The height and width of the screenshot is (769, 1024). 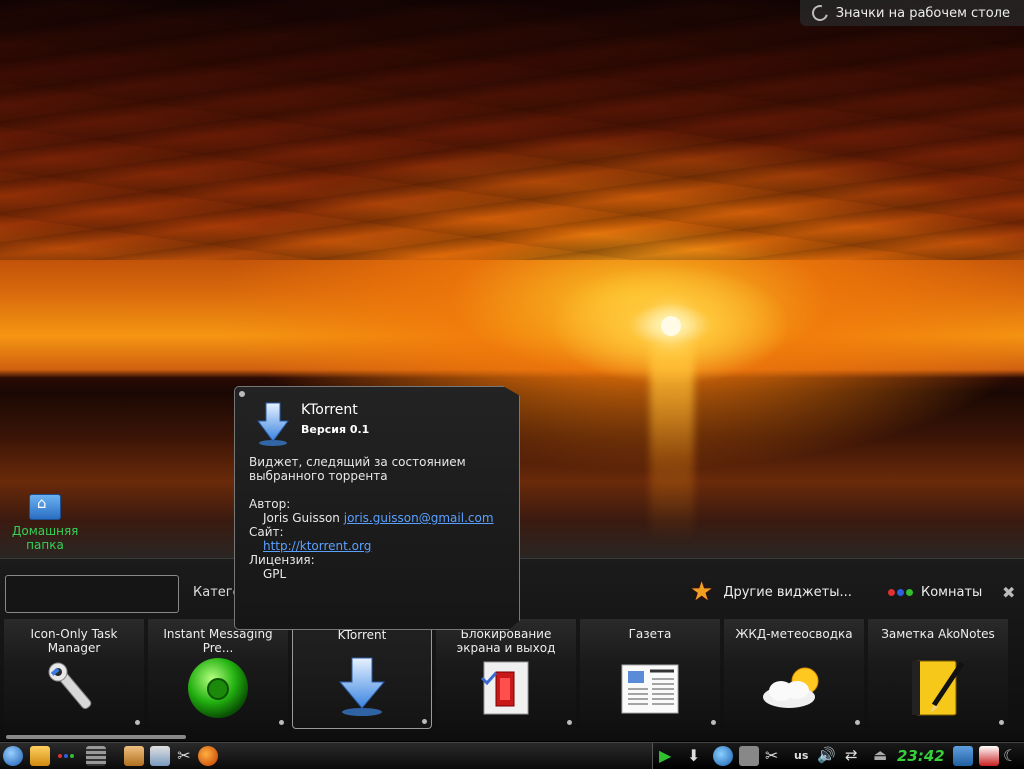 What do you see at coordinates (45, 538) in the screenshot?
I see `home-folder-label: Домашняя папка` at bounding box center [45, 538].